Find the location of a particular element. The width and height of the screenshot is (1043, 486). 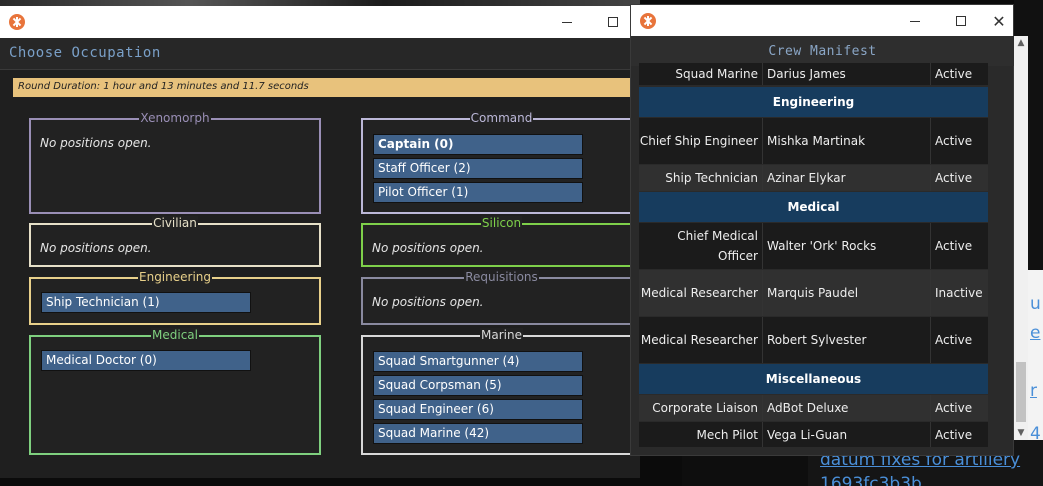

close-icon: ✕ is located at coordinates (999, 21).